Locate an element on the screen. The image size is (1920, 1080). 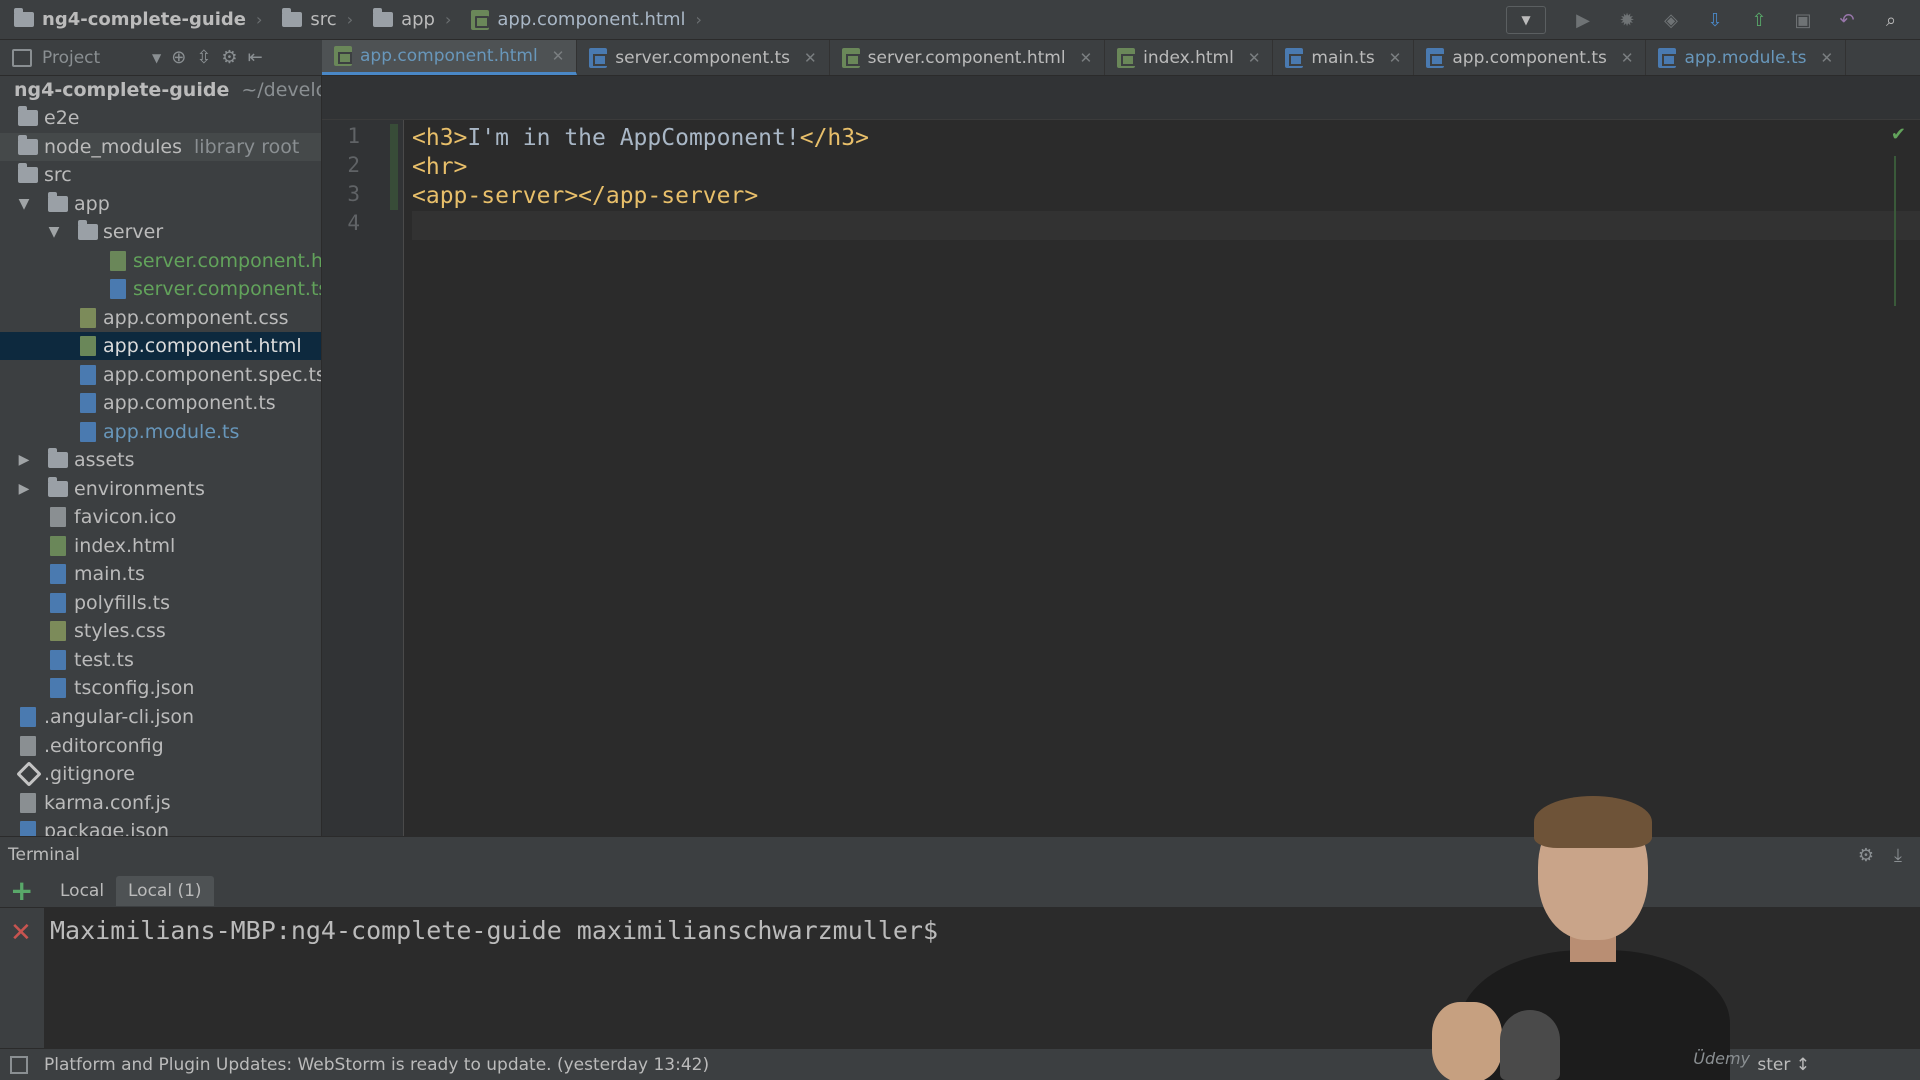
breadcrumb-app: app › is located at coordinates (408, 20).